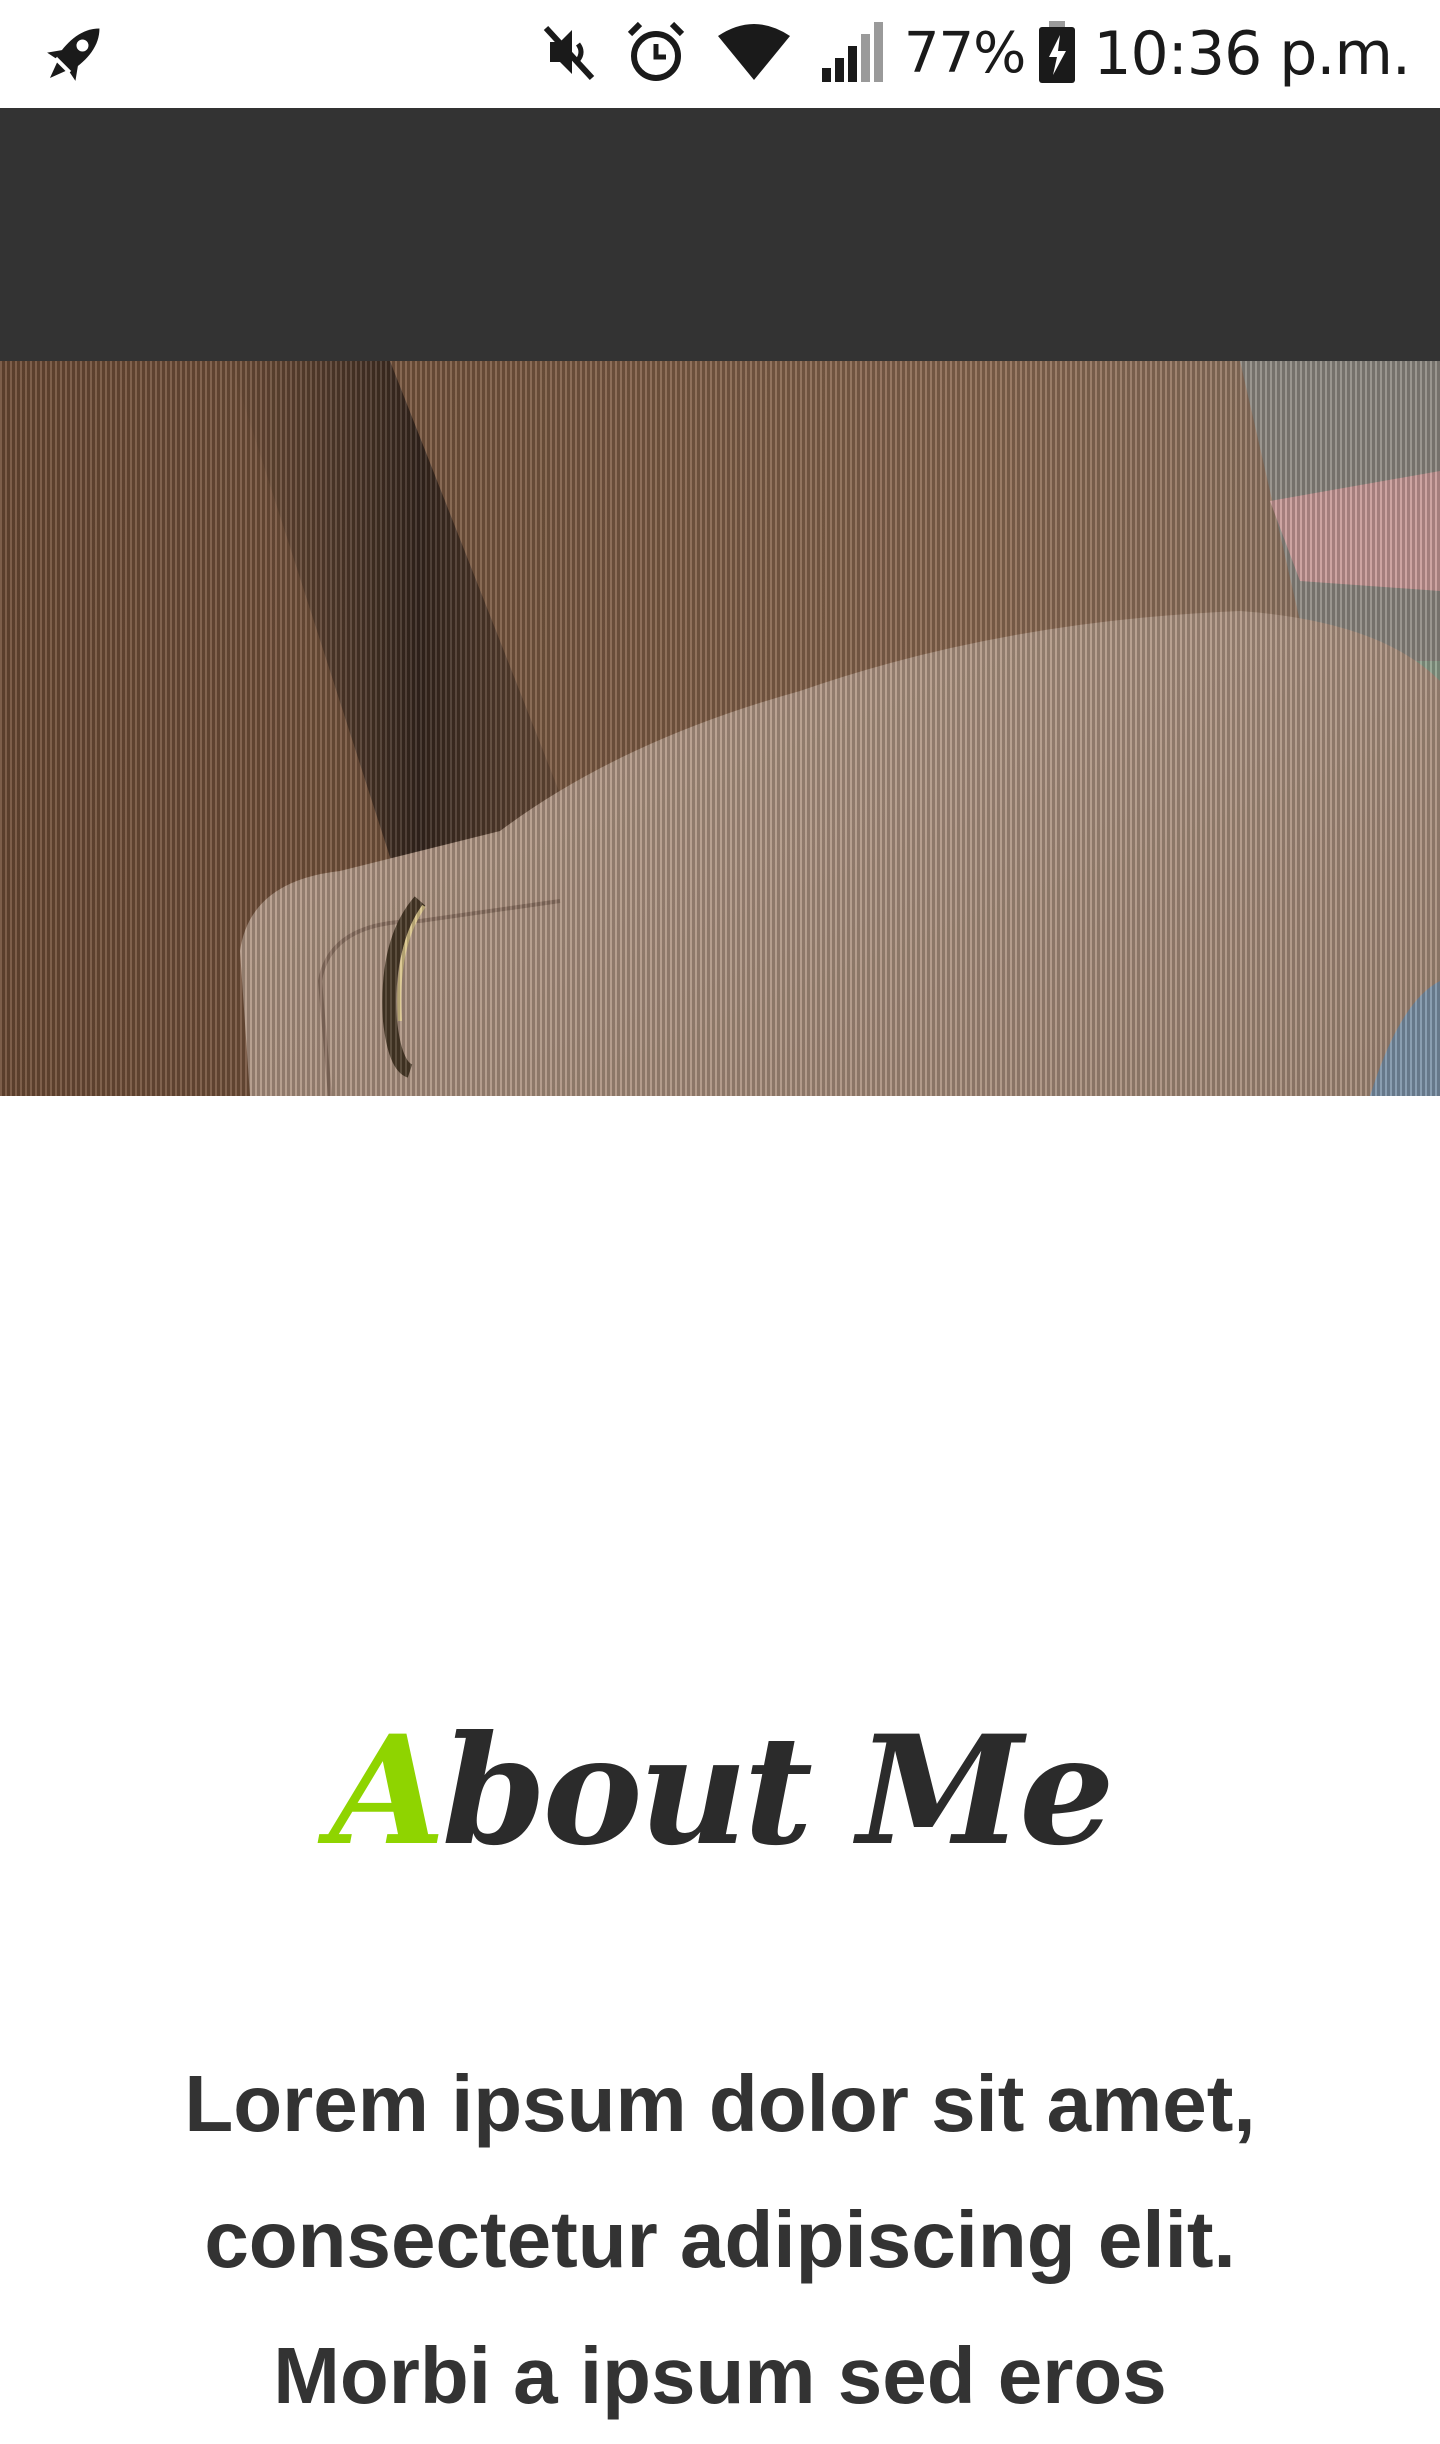 The image size is (1440, 2444). I want to click on status-bar: 77% 10:36 p.m., so click(720, 54).